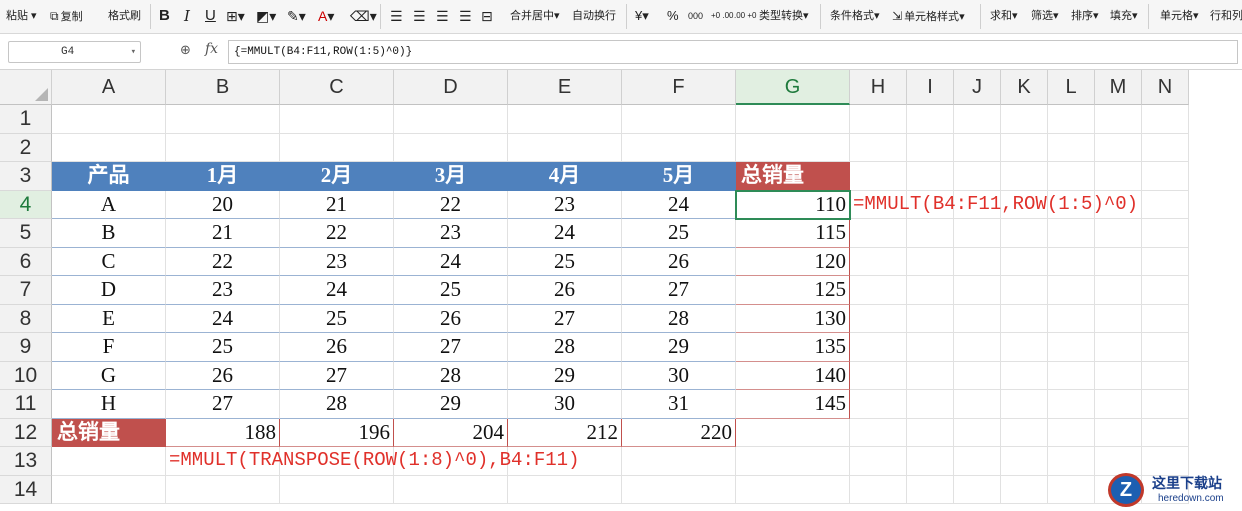 This screenshot has height=511, width=1242. Describe the element at coordinates (223, 233) in the screenshot. I see `table-data-cell: 21` at that location.